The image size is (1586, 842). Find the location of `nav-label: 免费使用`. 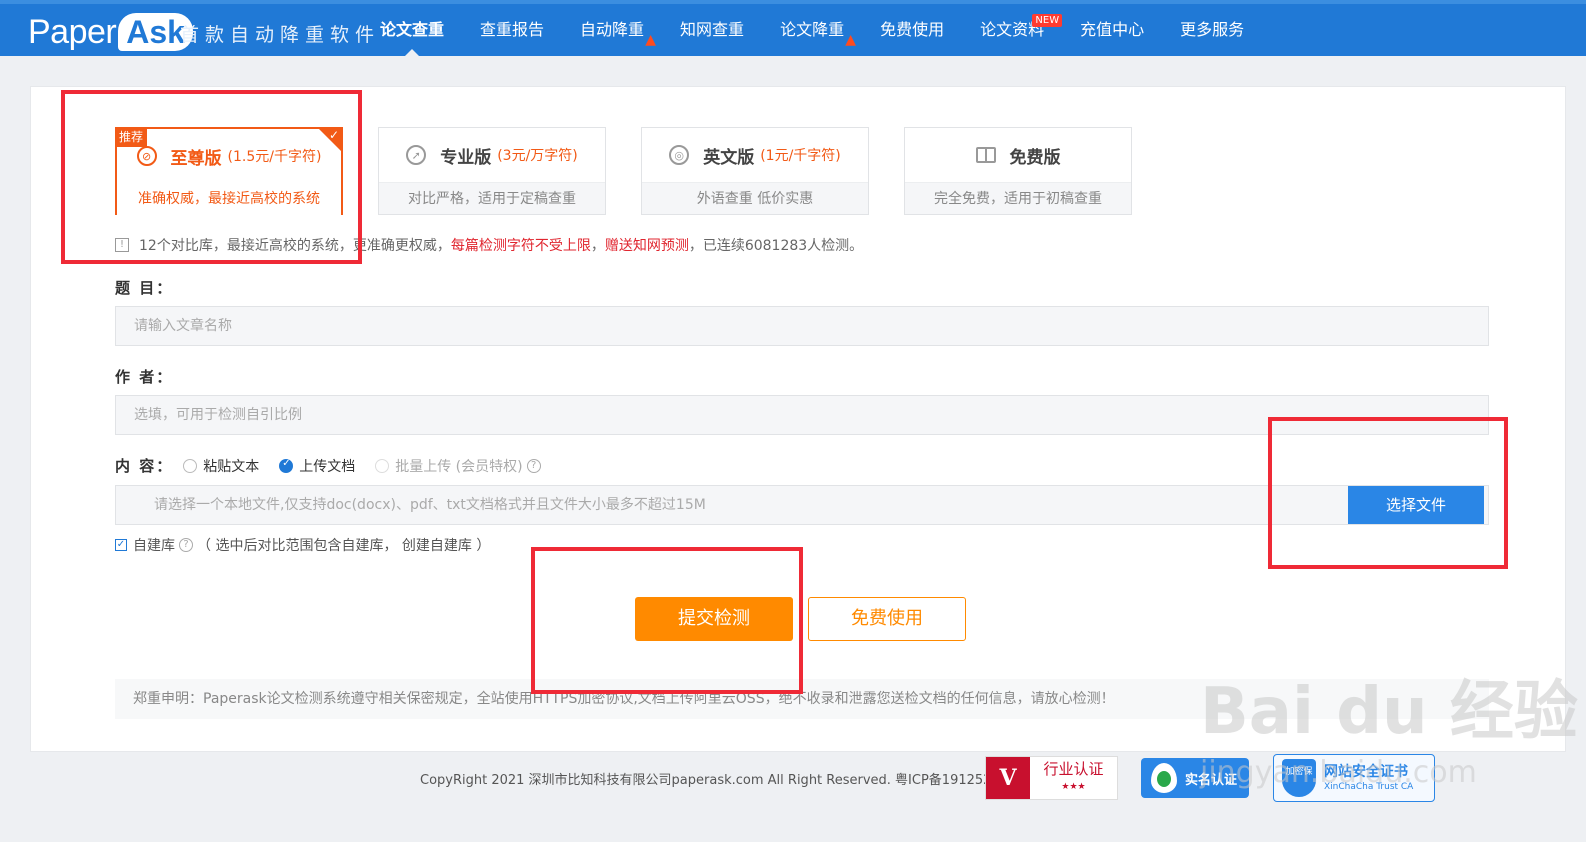

nav-label: 免费使用 is located at coordinates (912, 29).